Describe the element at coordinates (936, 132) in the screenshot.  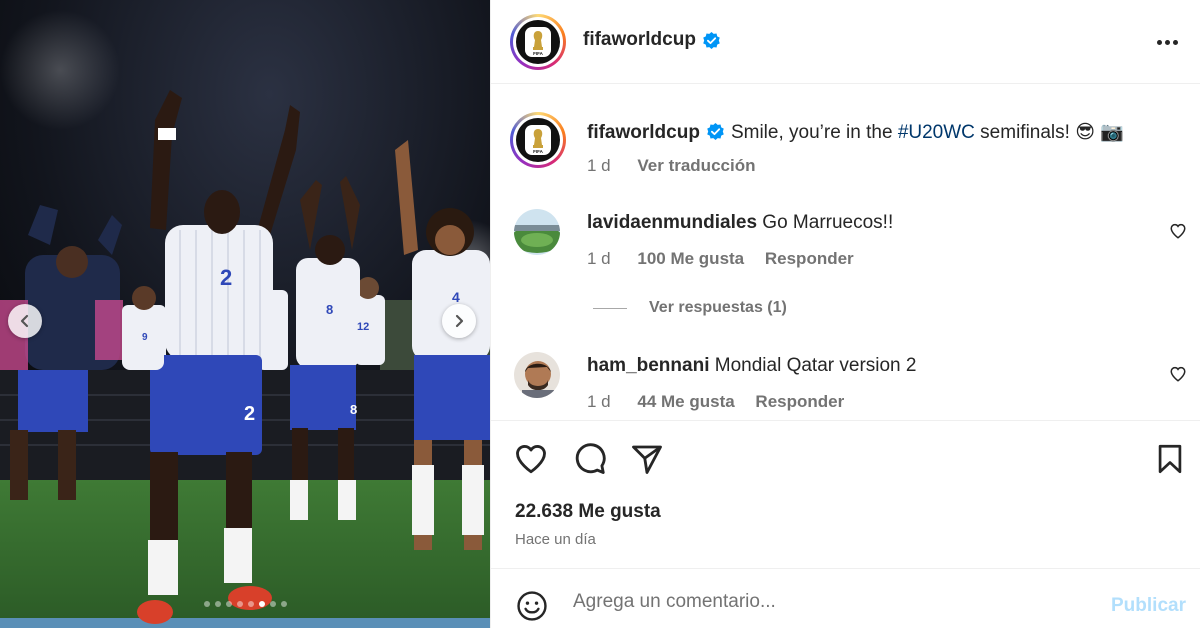
I see `caption-hashtag-link: #U20WC` at that location.